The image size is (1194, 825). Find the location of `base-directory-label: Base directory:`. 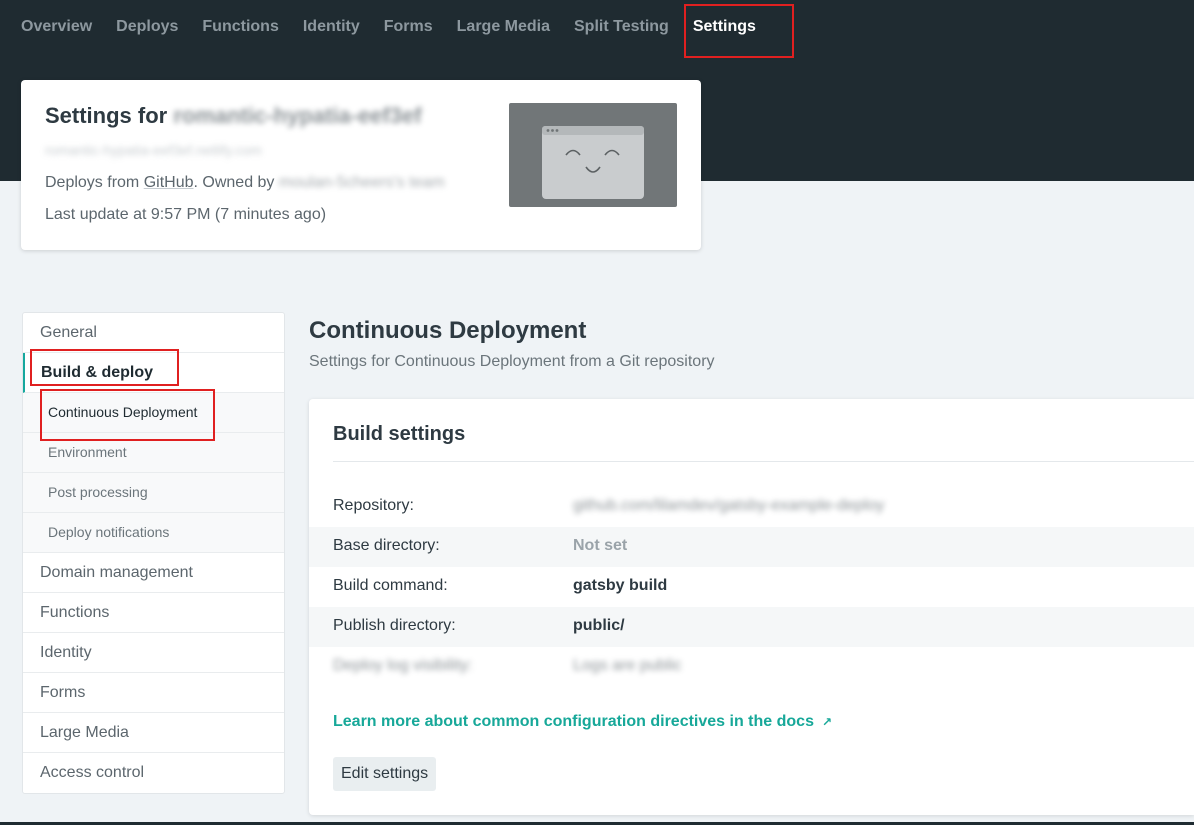

base-directory-label: Base directory: is located at coordinates (386, 545).